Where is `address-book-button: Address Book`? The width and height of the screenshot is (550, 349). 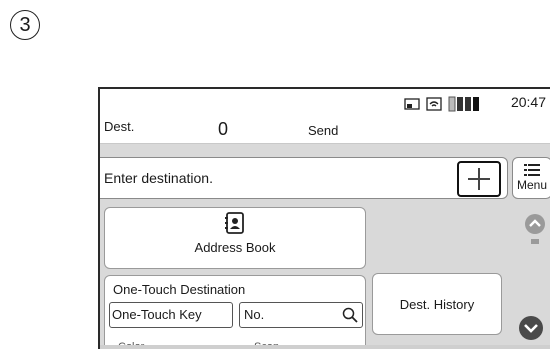 address-book-button: Address Book is located at coordinates (235, 238).